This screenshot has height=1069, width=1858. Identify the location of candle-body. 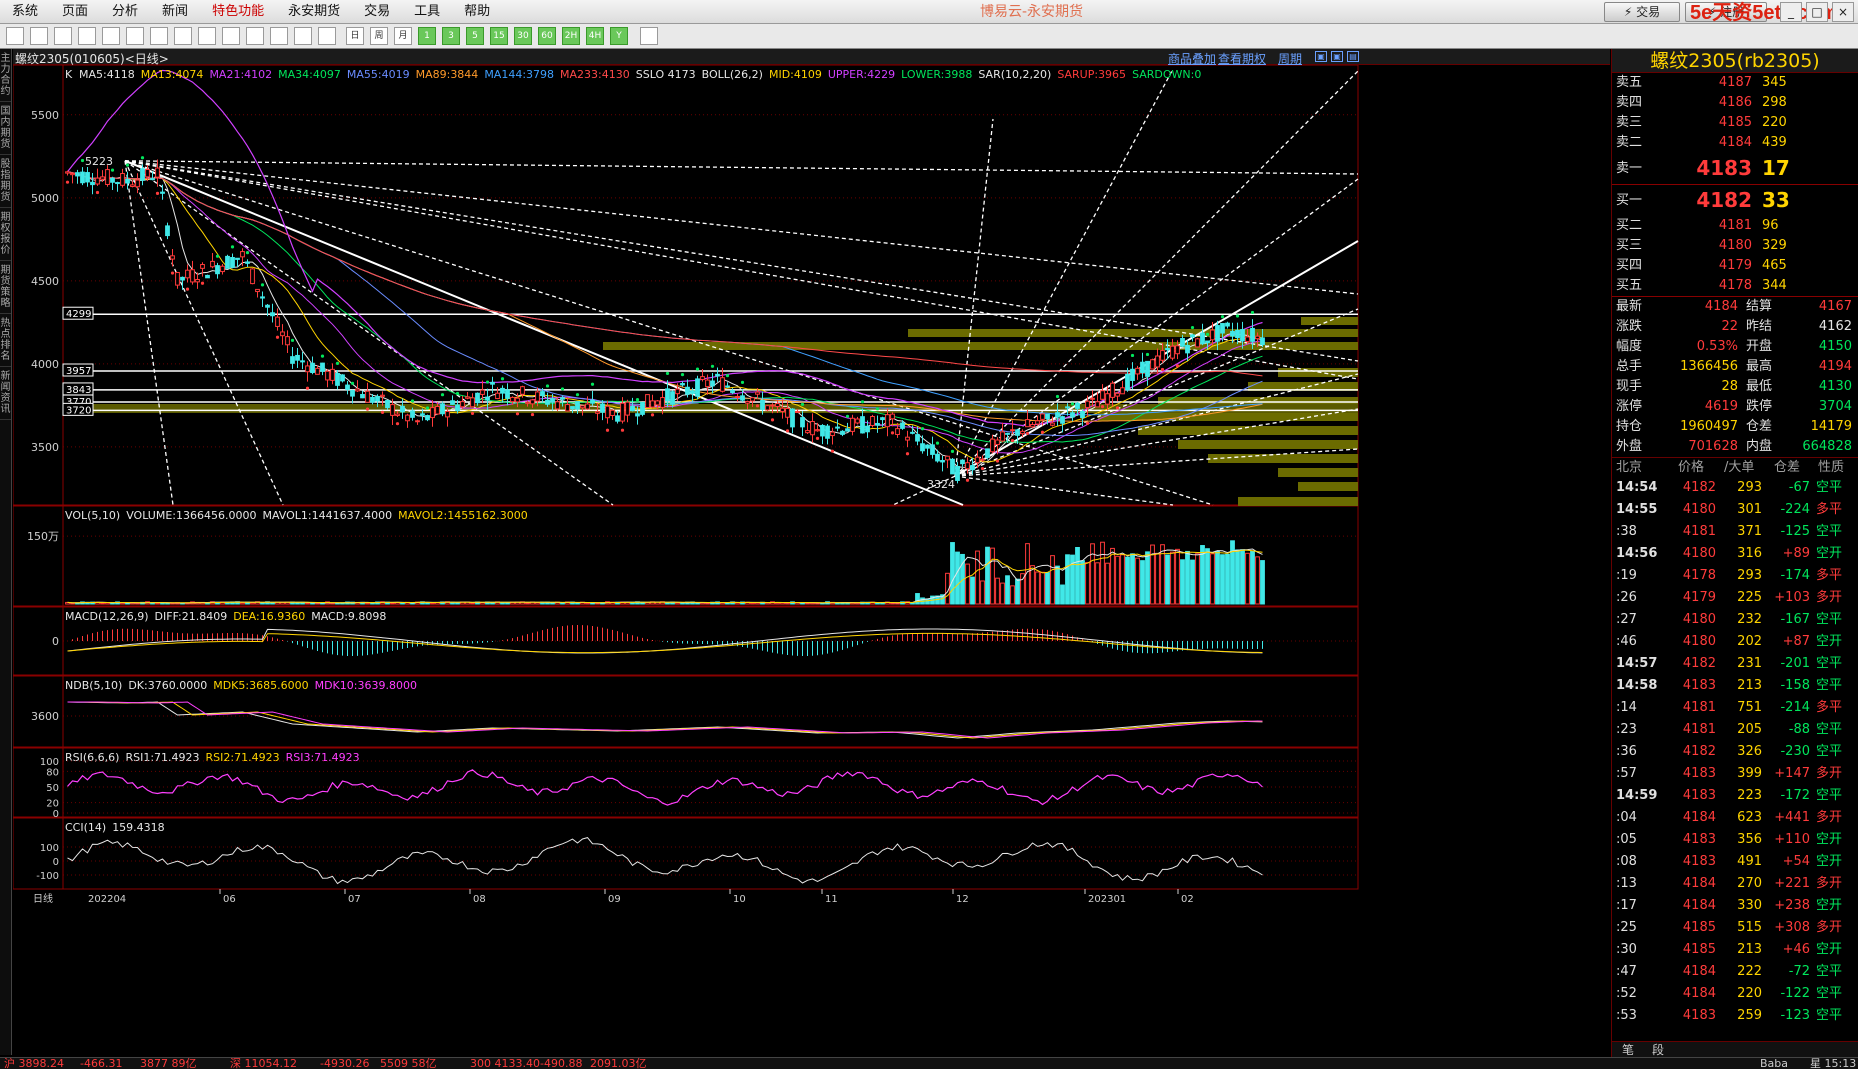
(417, 421).